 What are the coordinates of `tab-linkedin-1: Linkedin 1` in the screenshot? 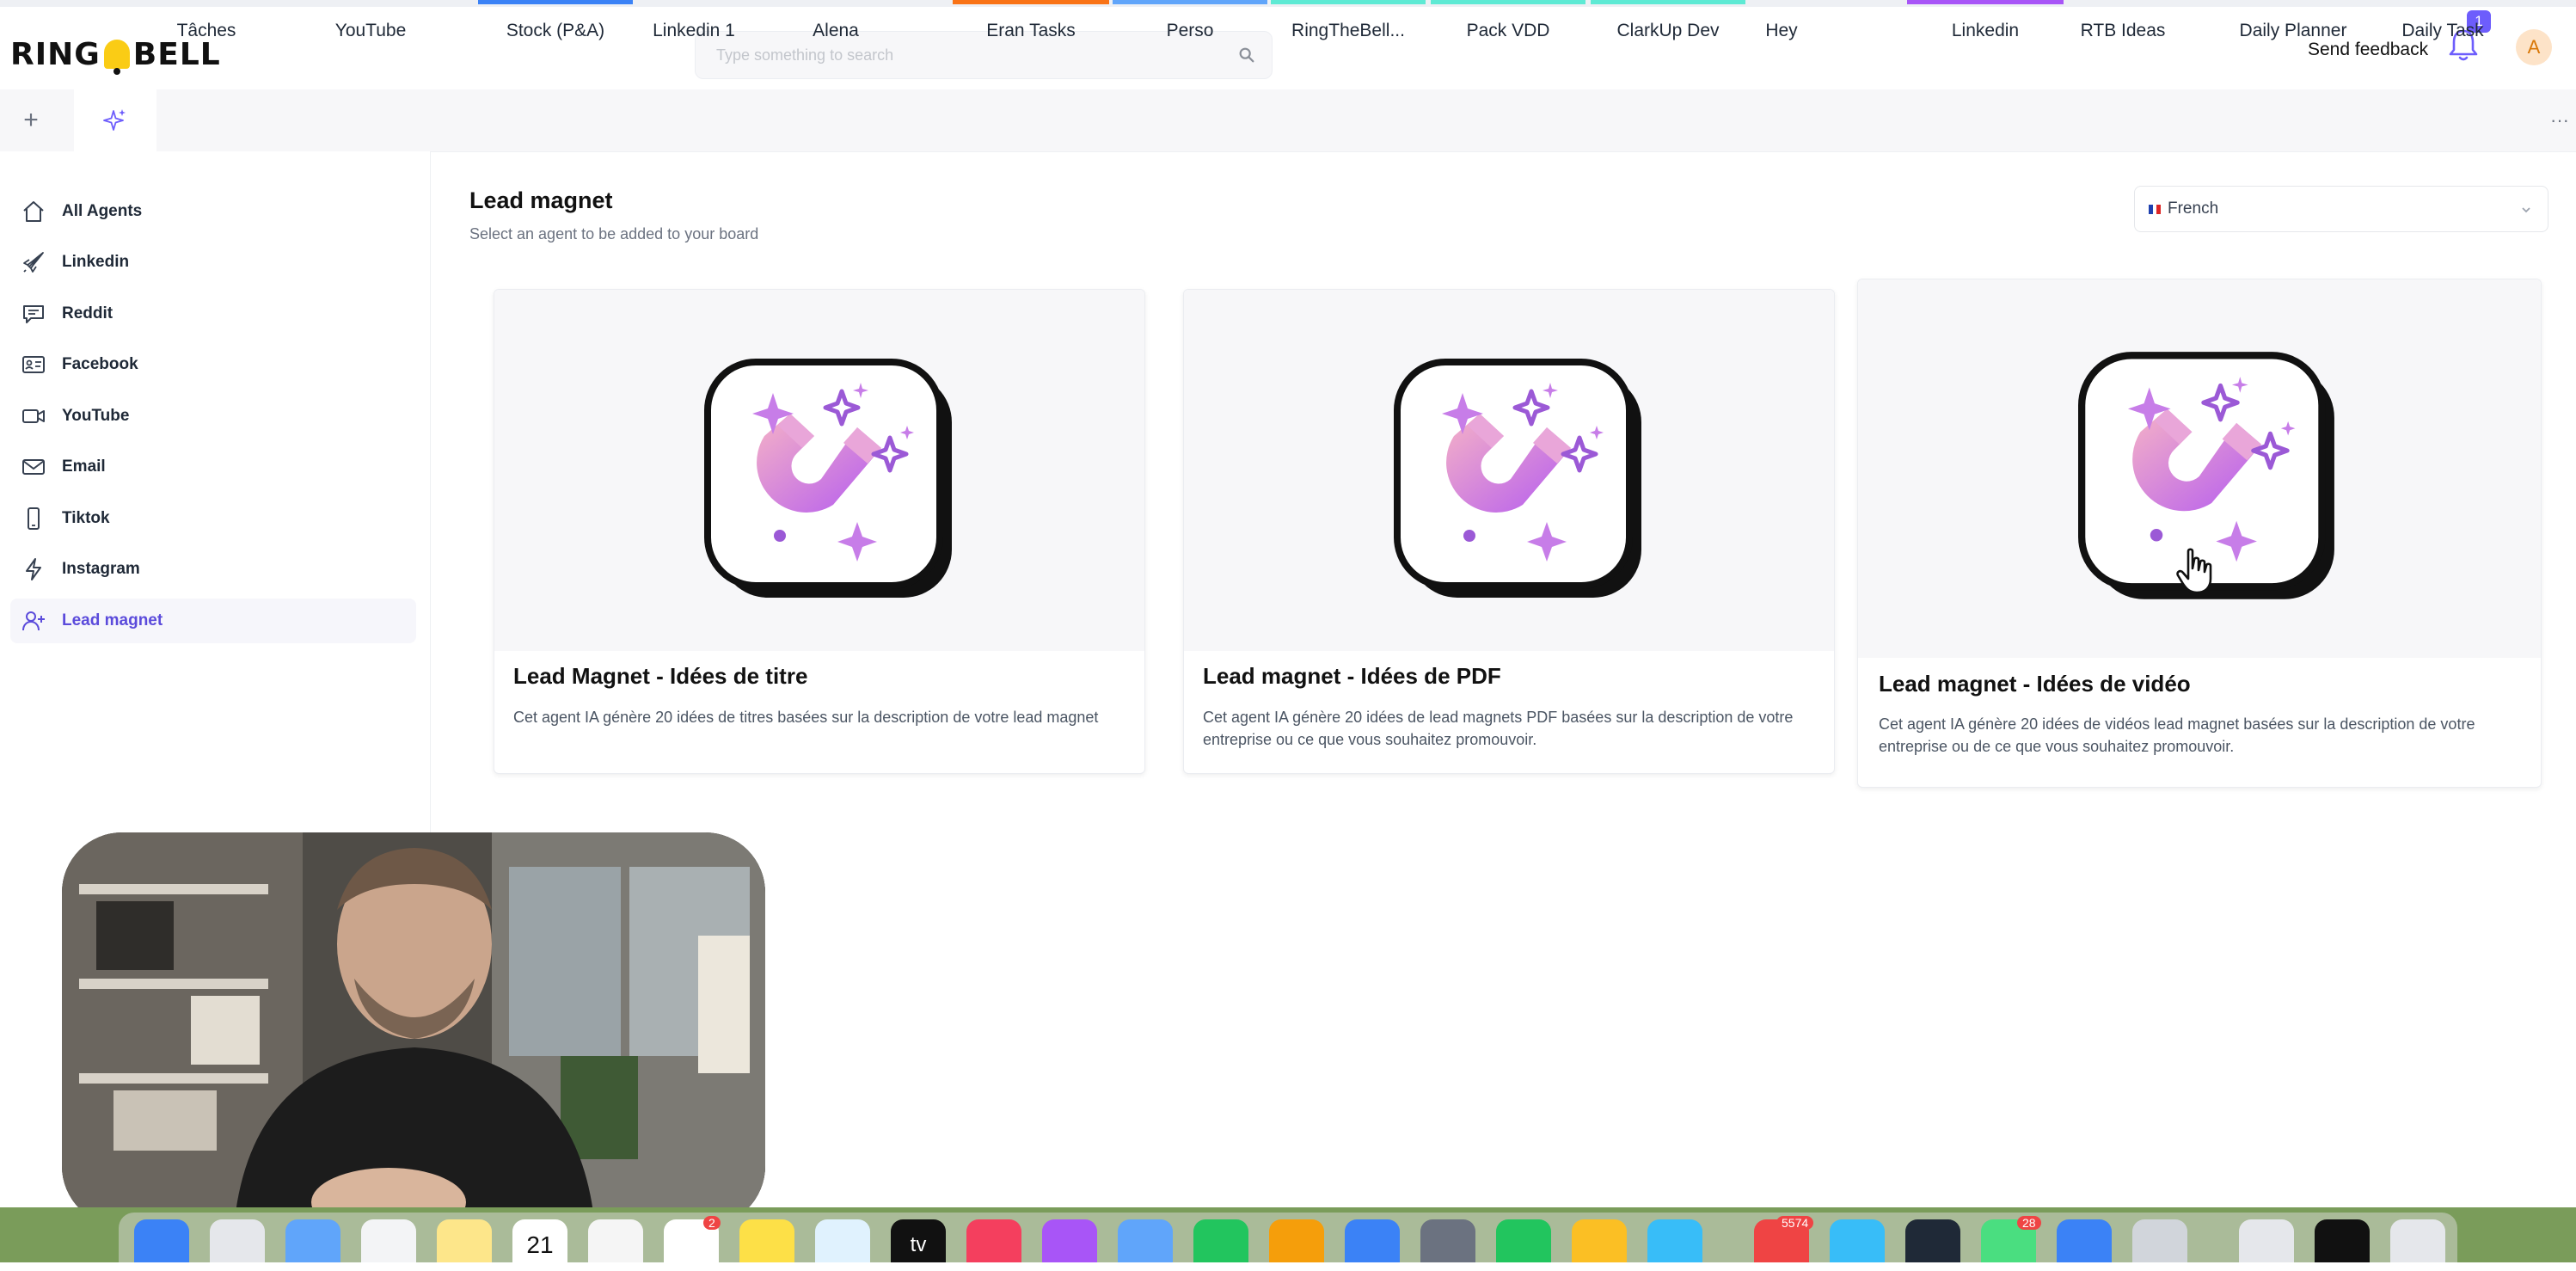 It's located at (693, 31).